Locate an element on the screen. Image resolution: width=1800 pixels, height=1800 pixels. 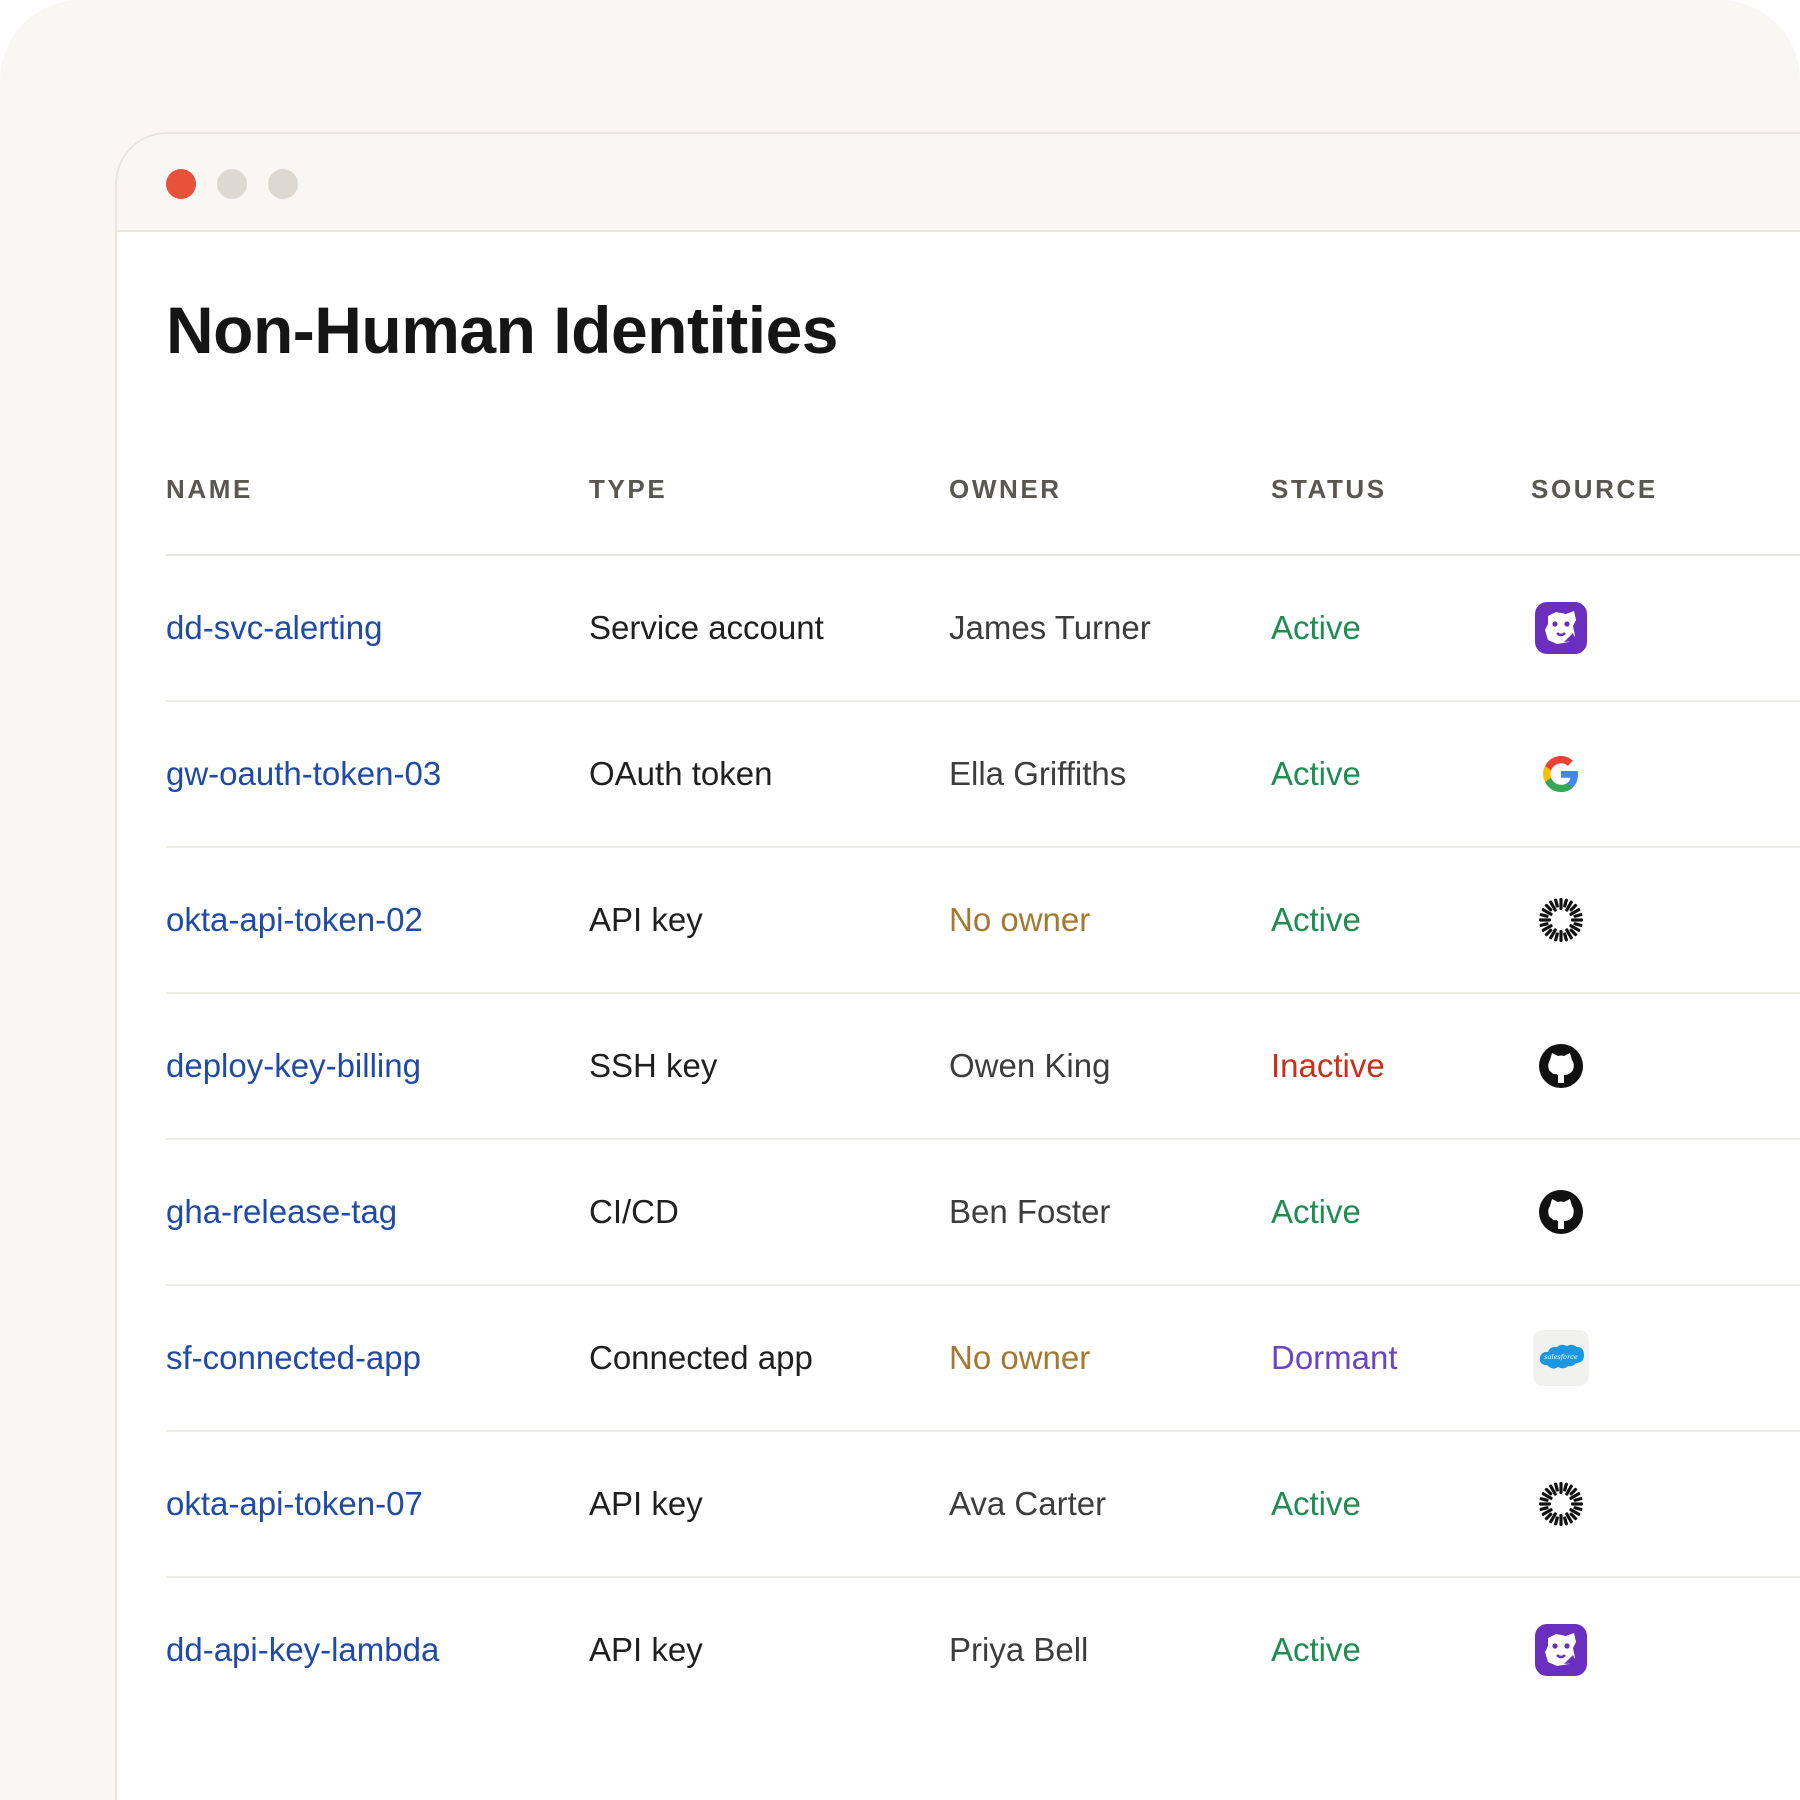
identity-type: SSH key is located at coordinates (653, 1065).